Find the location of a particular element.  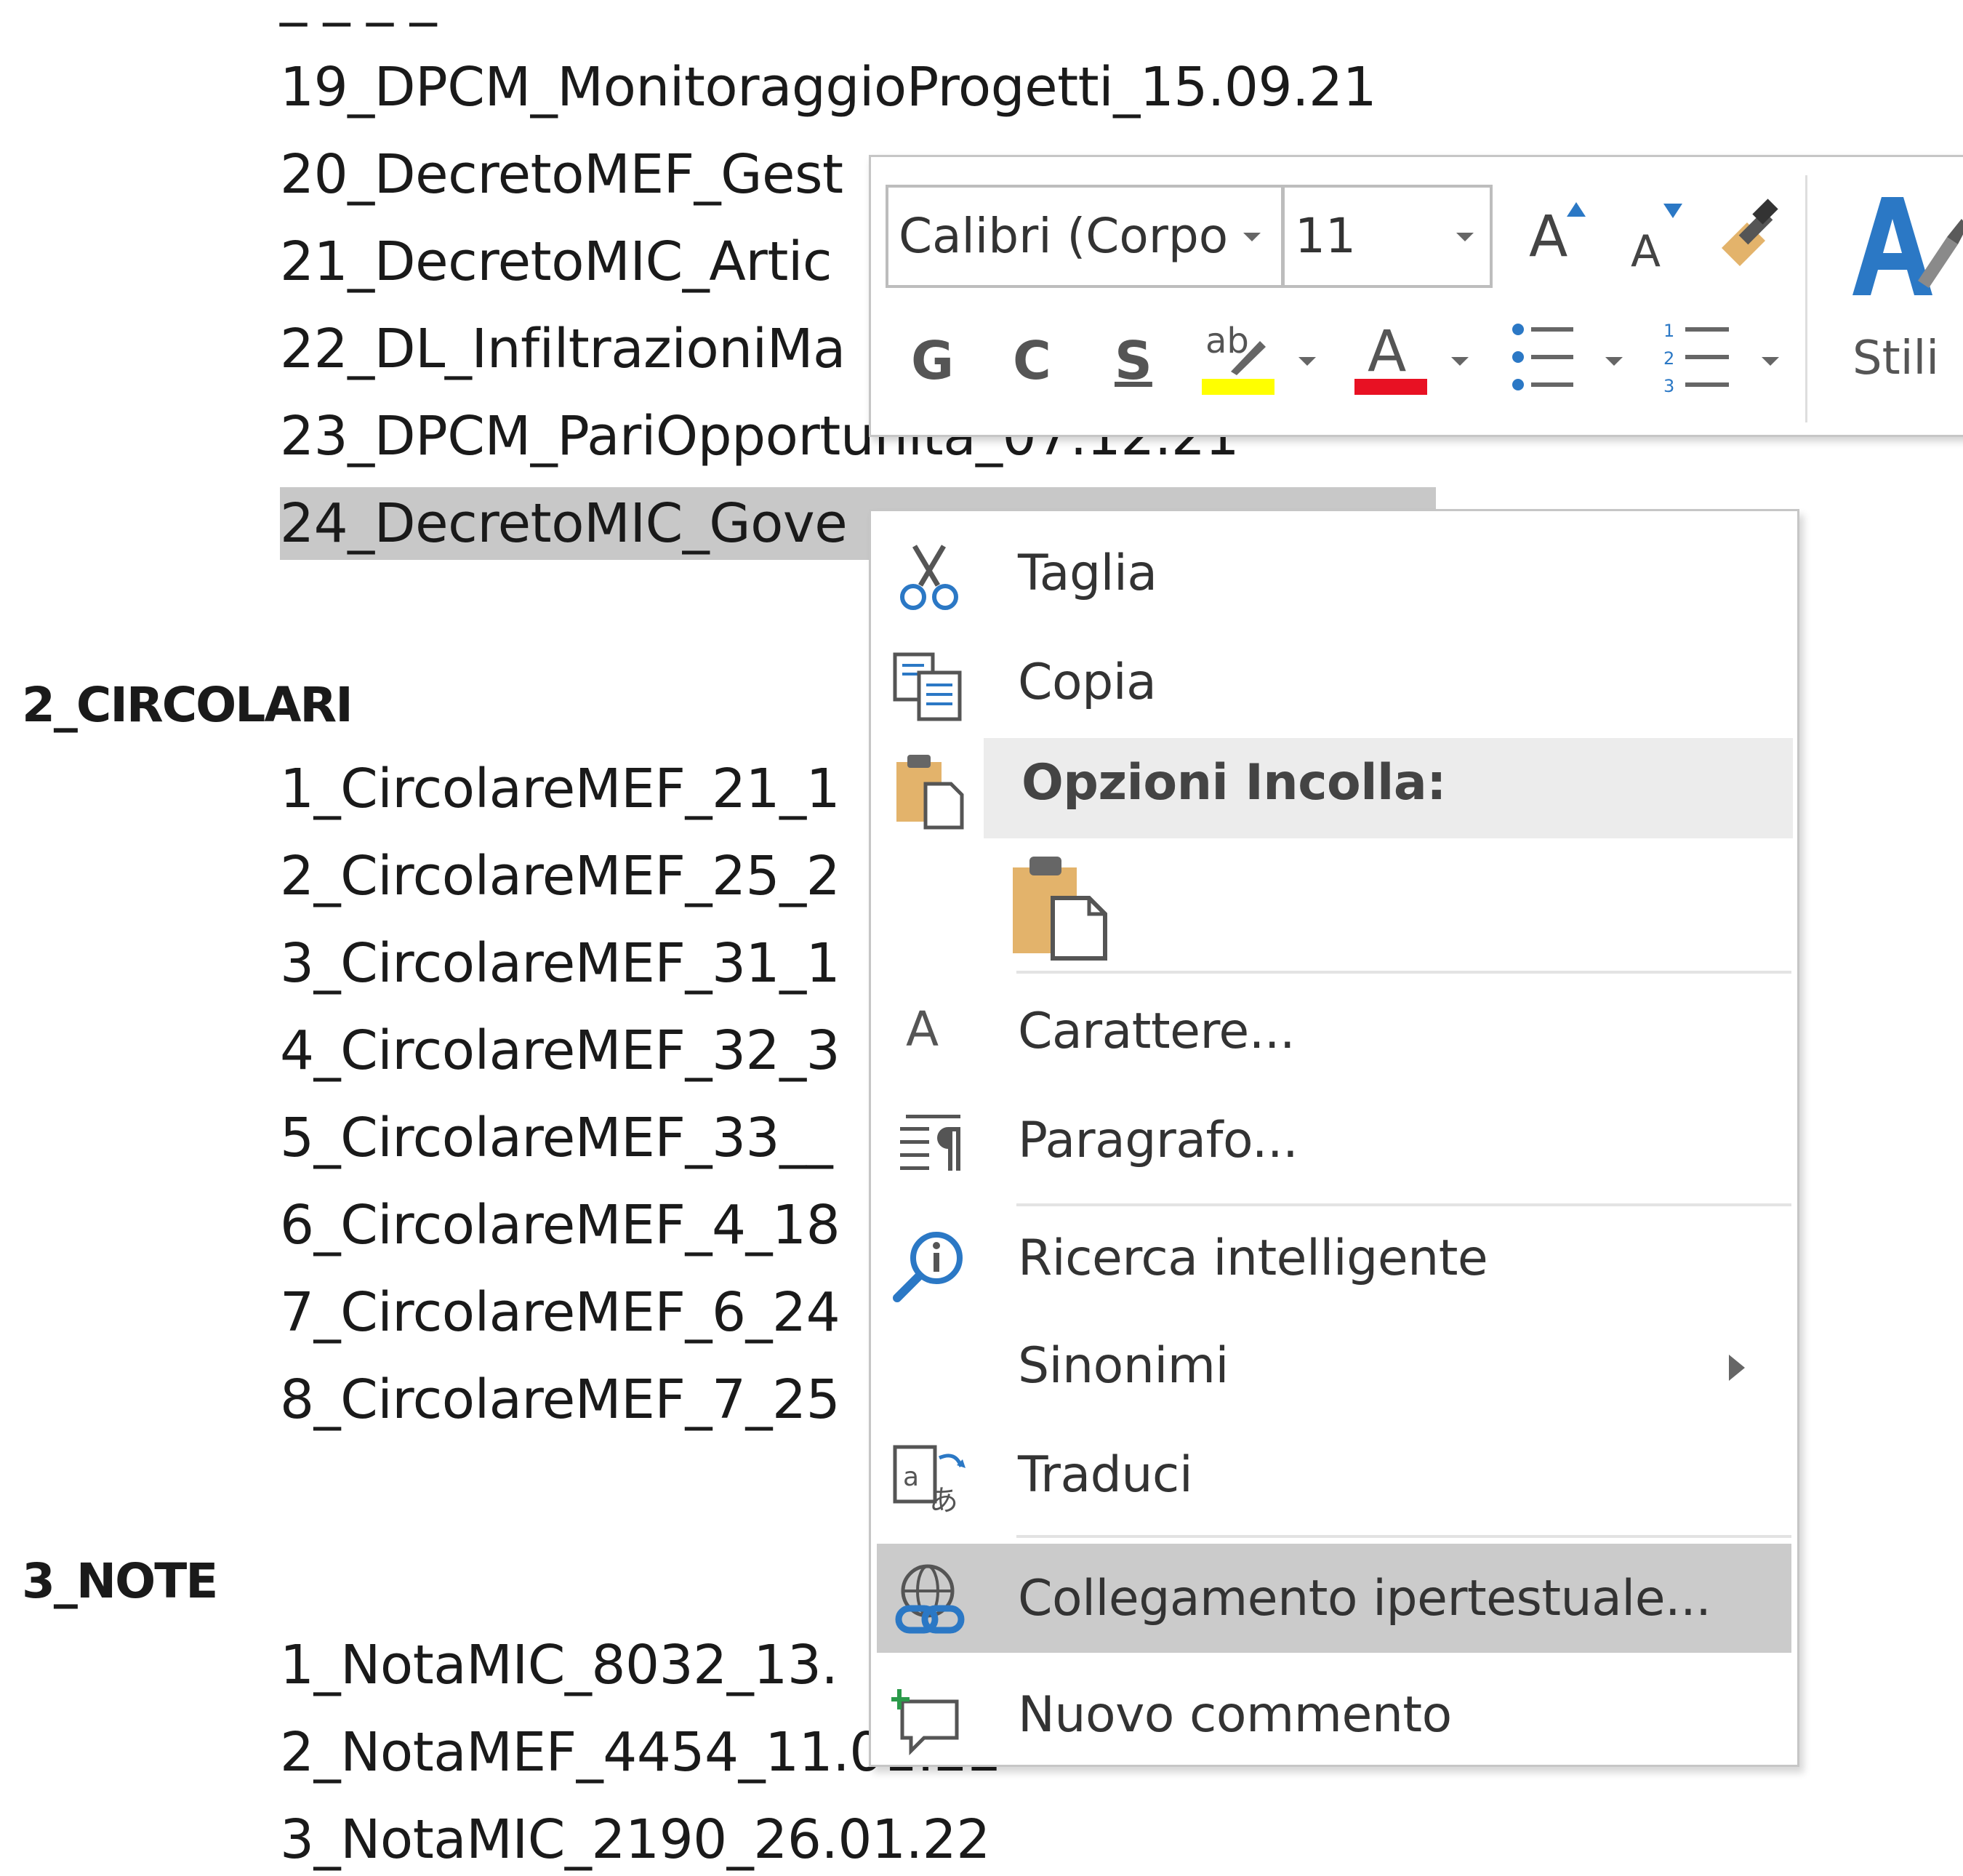

bullet-list-chevron-down-icon is located at coordinates (1614, 361).